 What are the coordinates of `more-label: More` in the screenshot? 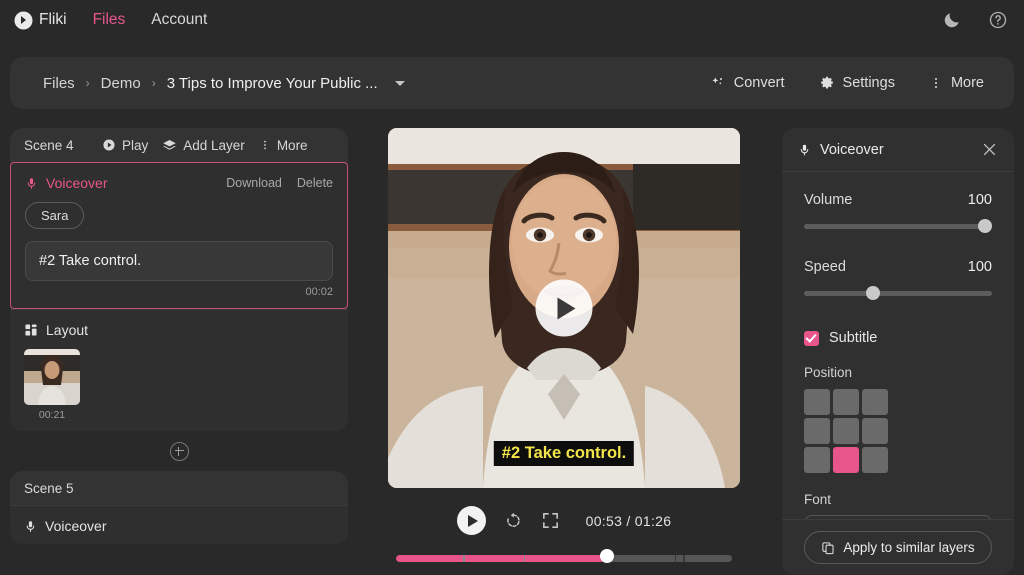 It's located at (967, 83).